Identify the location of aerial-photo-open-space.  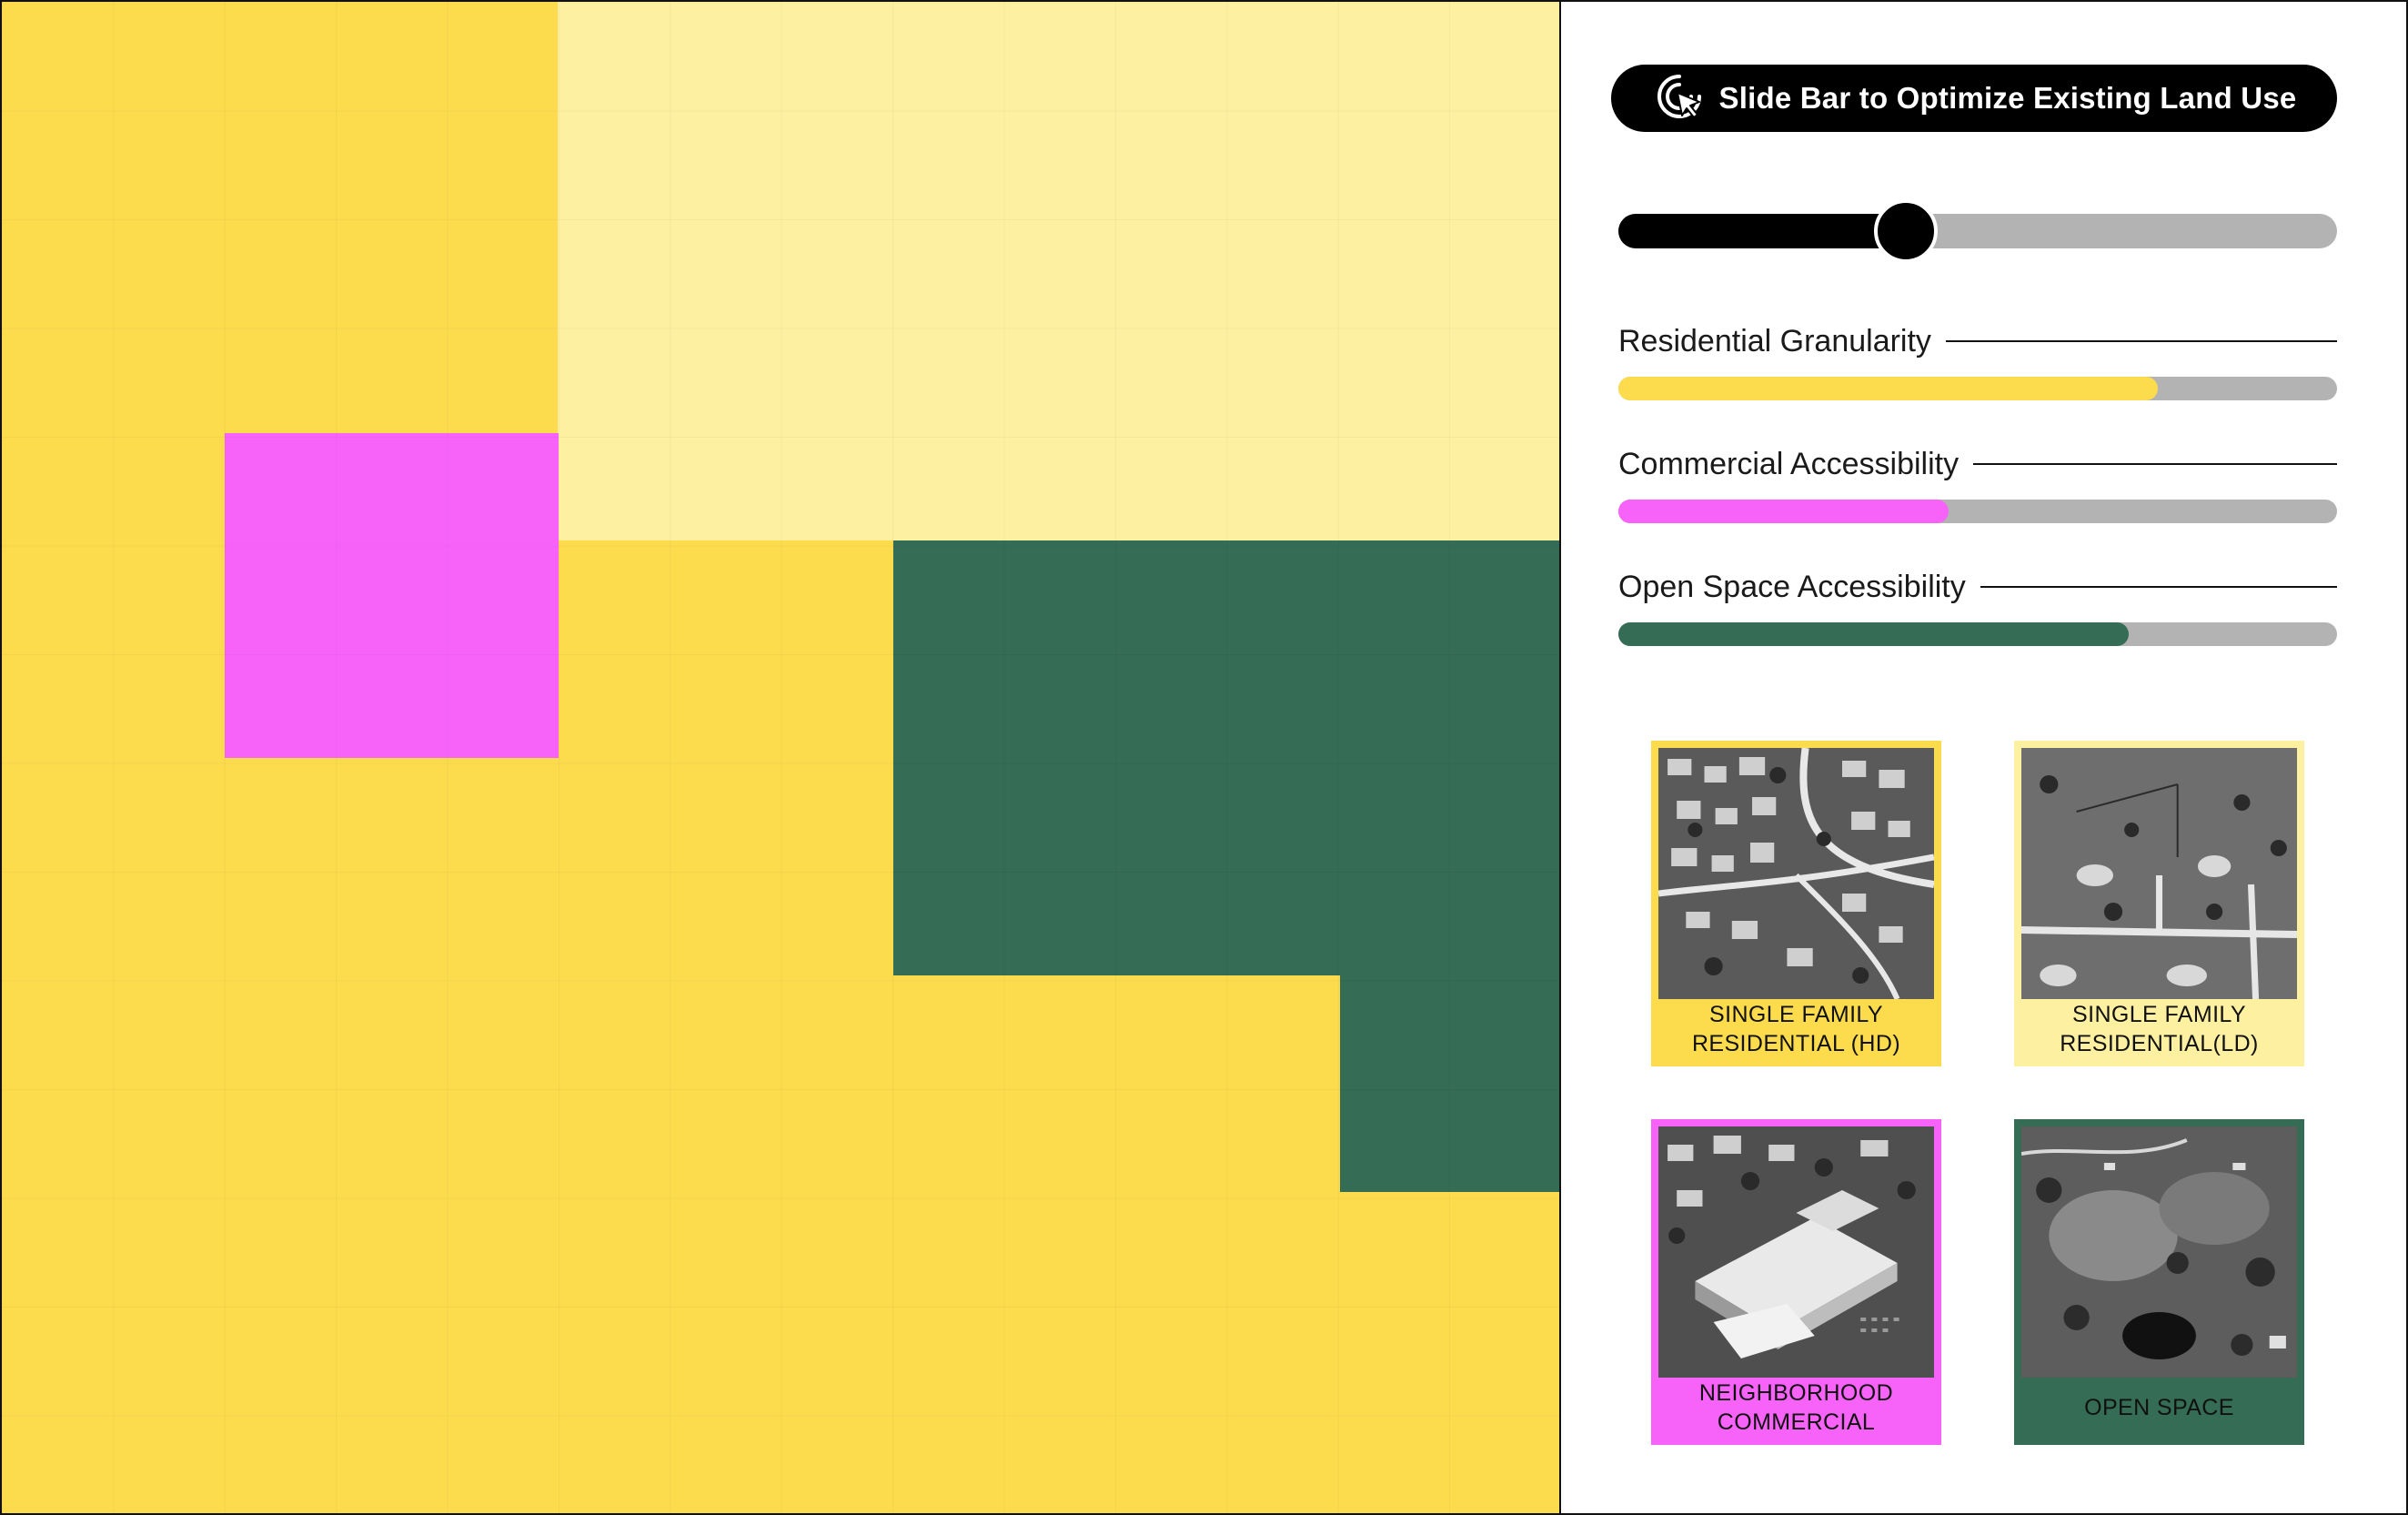
(2159, 1252).